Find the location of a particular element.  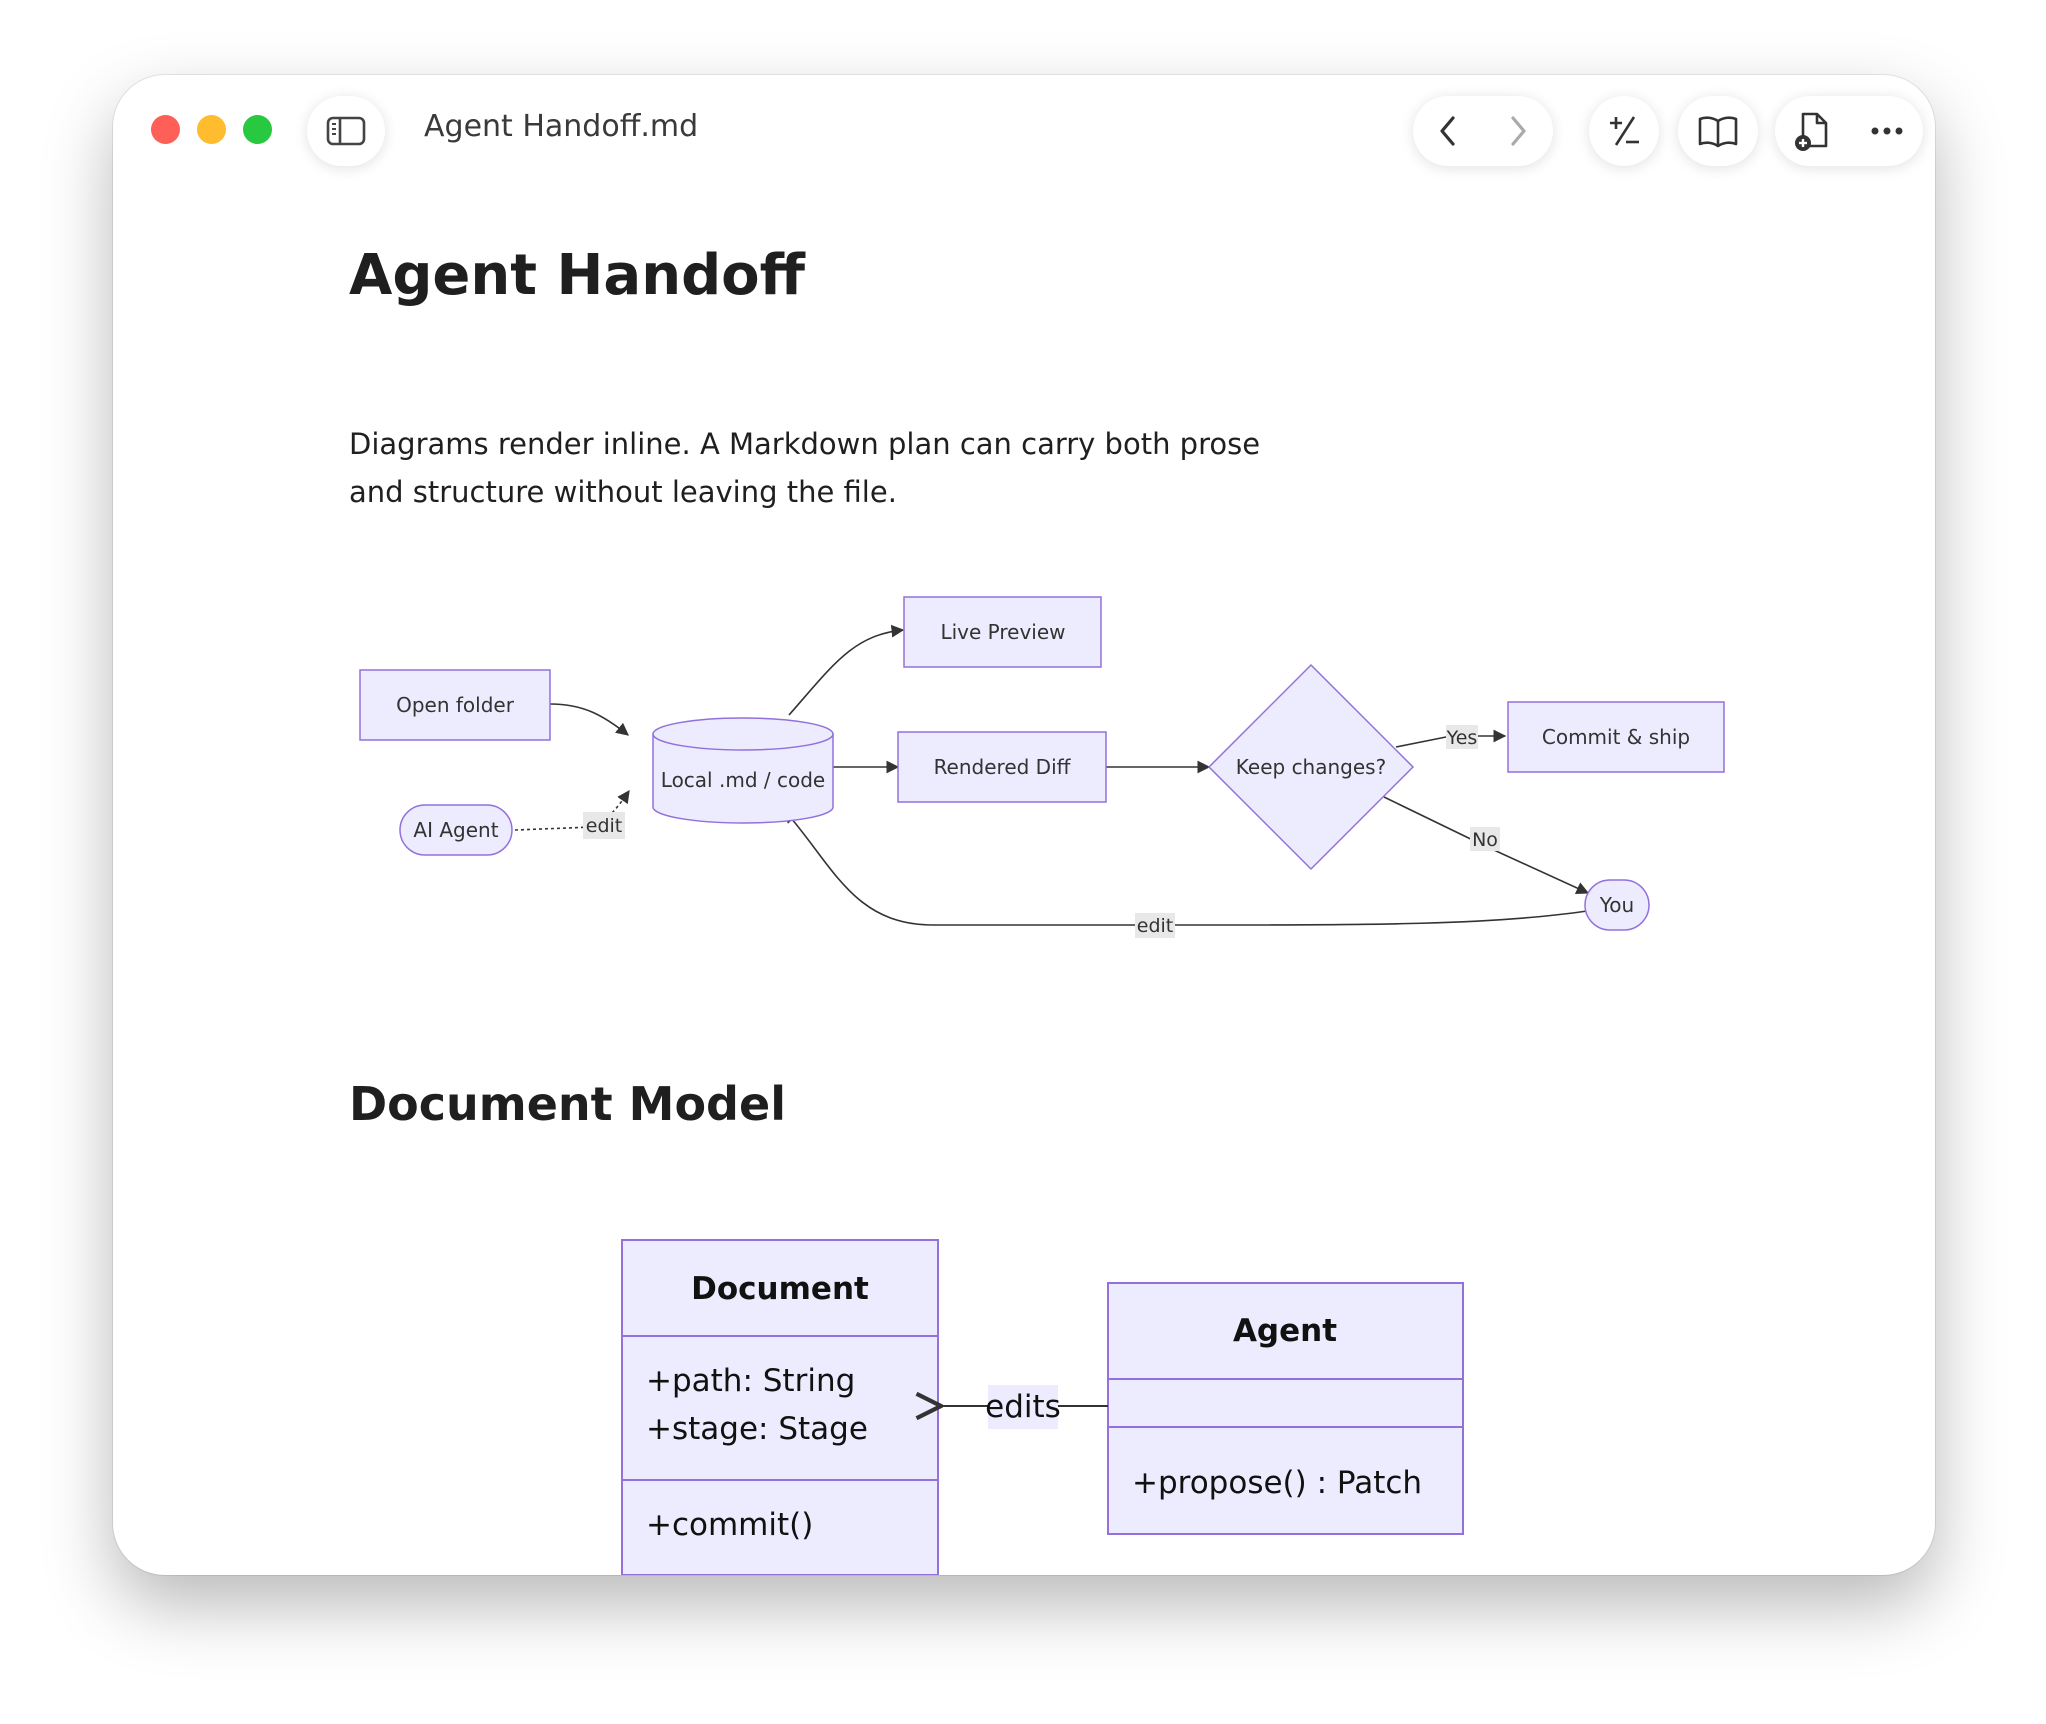

class-agent is located at coordinates (1285, 1408).